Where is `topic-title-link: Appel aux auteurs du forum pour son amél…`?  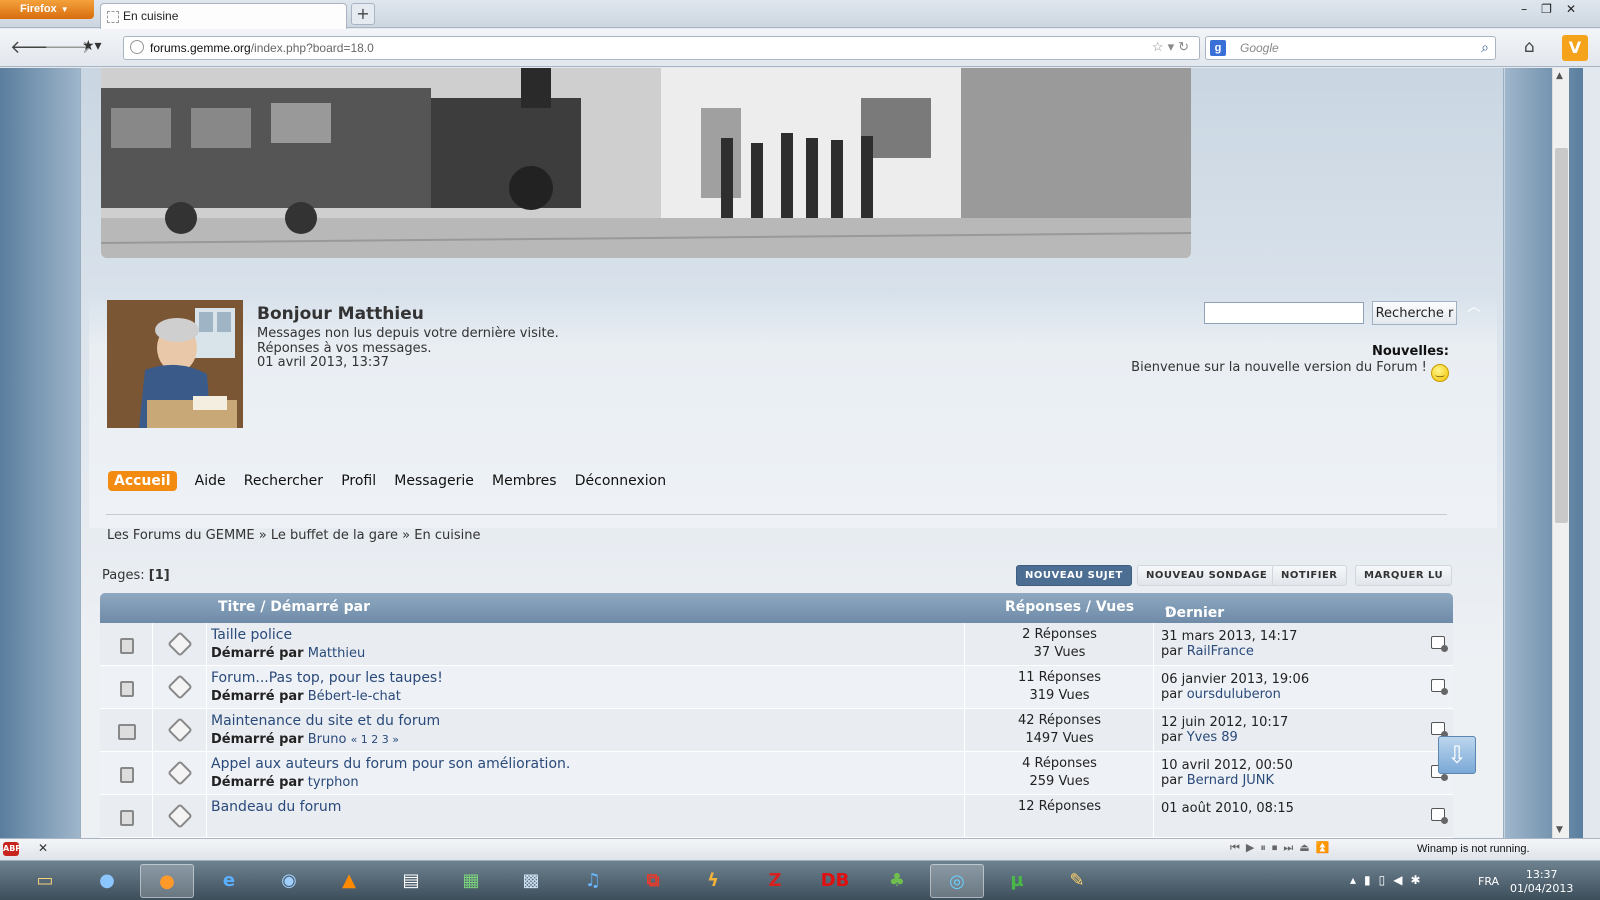 topic-title-link: Appel aux auteurs du forum pour son amél… is located at coordinates (390, 764).